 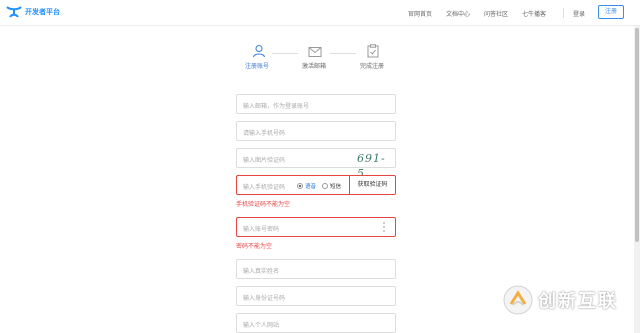 I want to click on step-3-label: 完成注册, so click(x=372, y=67).